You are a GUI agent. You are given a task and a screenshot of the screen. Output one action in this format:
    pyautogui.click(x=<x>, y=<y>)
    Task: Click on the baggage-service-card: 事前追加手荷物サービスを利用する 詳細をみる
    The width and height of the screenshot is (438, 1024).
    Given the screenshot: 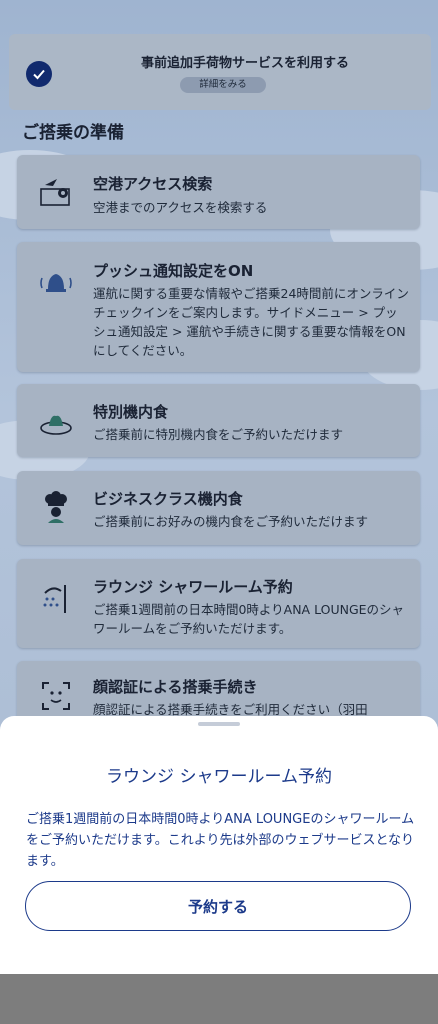 What is the action you would take?
    pyautogui.click(x=220, y=72)
    